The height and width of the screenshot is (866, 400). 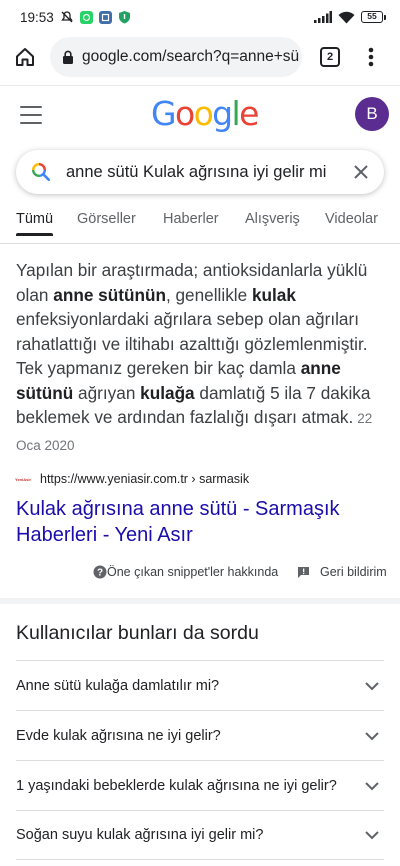 I want to click on search-box: anne sütü Kulak ağrısına iyi gelir mi, so click(x=200, y=172).